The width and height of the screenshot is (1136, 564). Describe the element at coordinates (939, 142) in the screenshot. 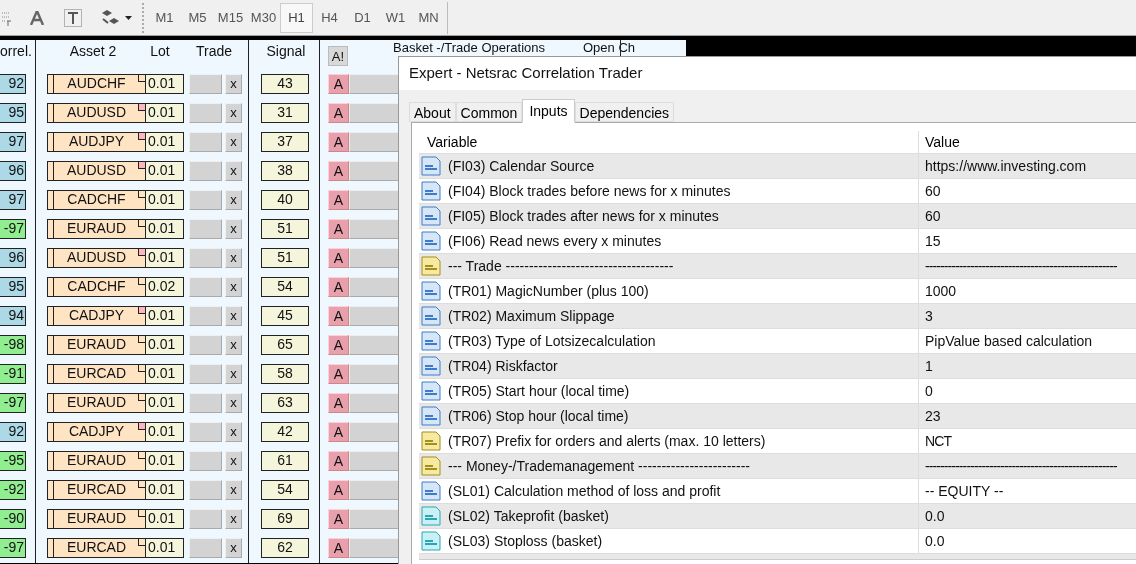

I see `column-header: Value` at that location.